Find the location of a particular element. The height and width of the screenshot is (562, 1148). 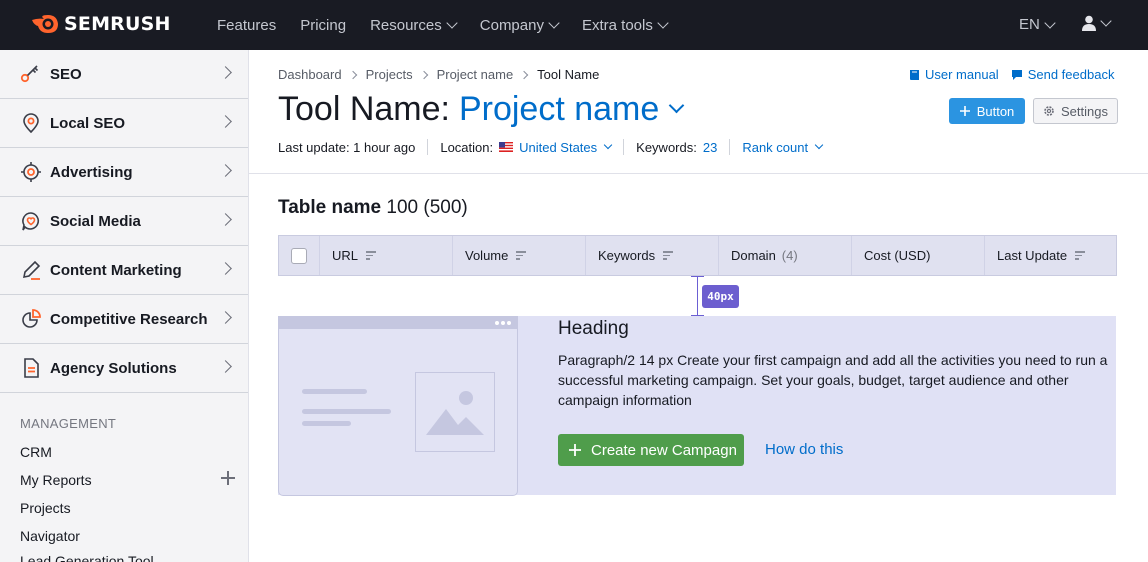

user-manual-label: User manual is located at coordinates (962, 74).